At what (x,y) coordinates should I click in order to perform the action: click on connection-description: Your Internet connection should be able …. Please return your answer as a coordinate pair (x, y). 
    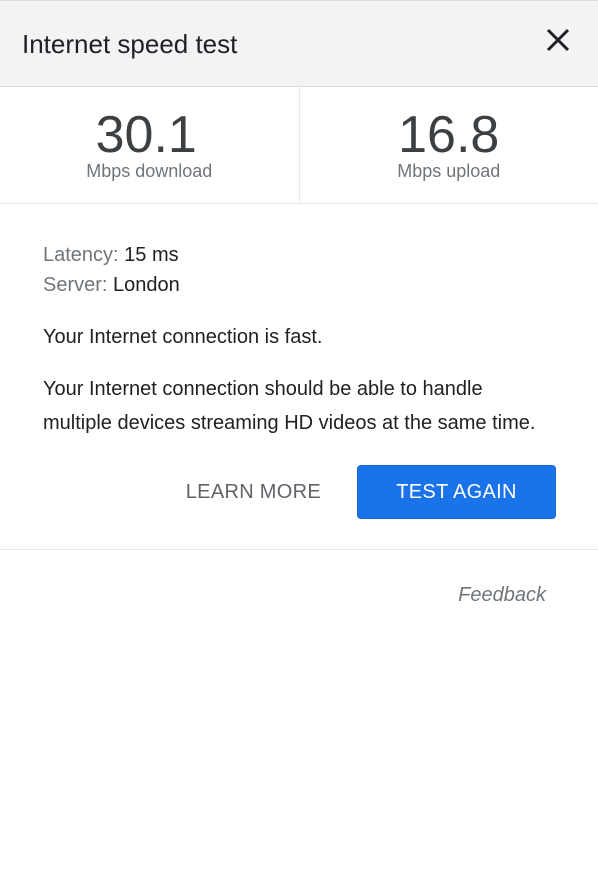
    Looking at the image, I should click on (289, 406).